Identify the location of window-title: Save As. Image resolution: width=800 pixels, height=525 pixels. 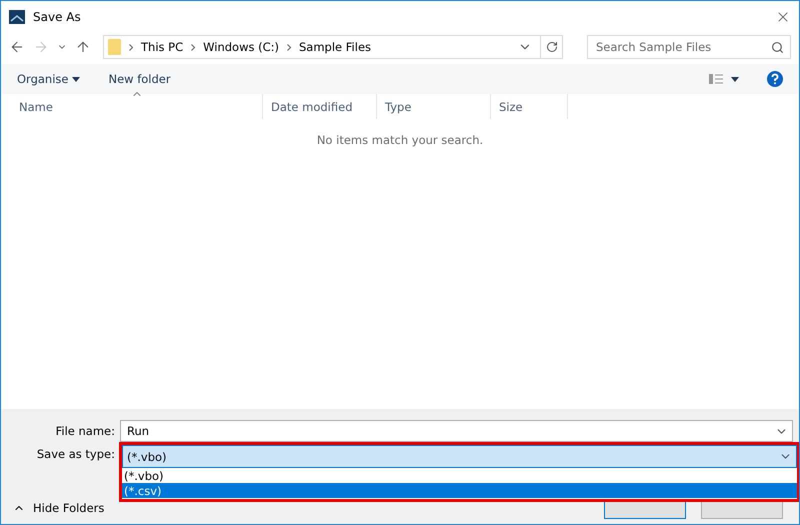
(57, 17).